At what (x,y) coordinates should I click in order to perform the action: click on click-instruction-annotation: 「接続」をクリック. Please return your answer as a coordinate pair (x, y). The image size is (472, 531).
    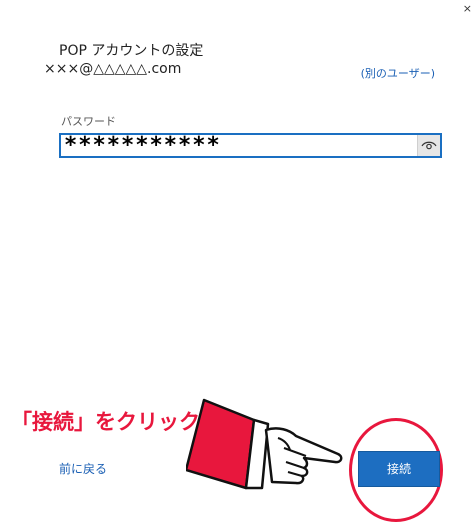
    Looking at the image, I should click on (105, 422).